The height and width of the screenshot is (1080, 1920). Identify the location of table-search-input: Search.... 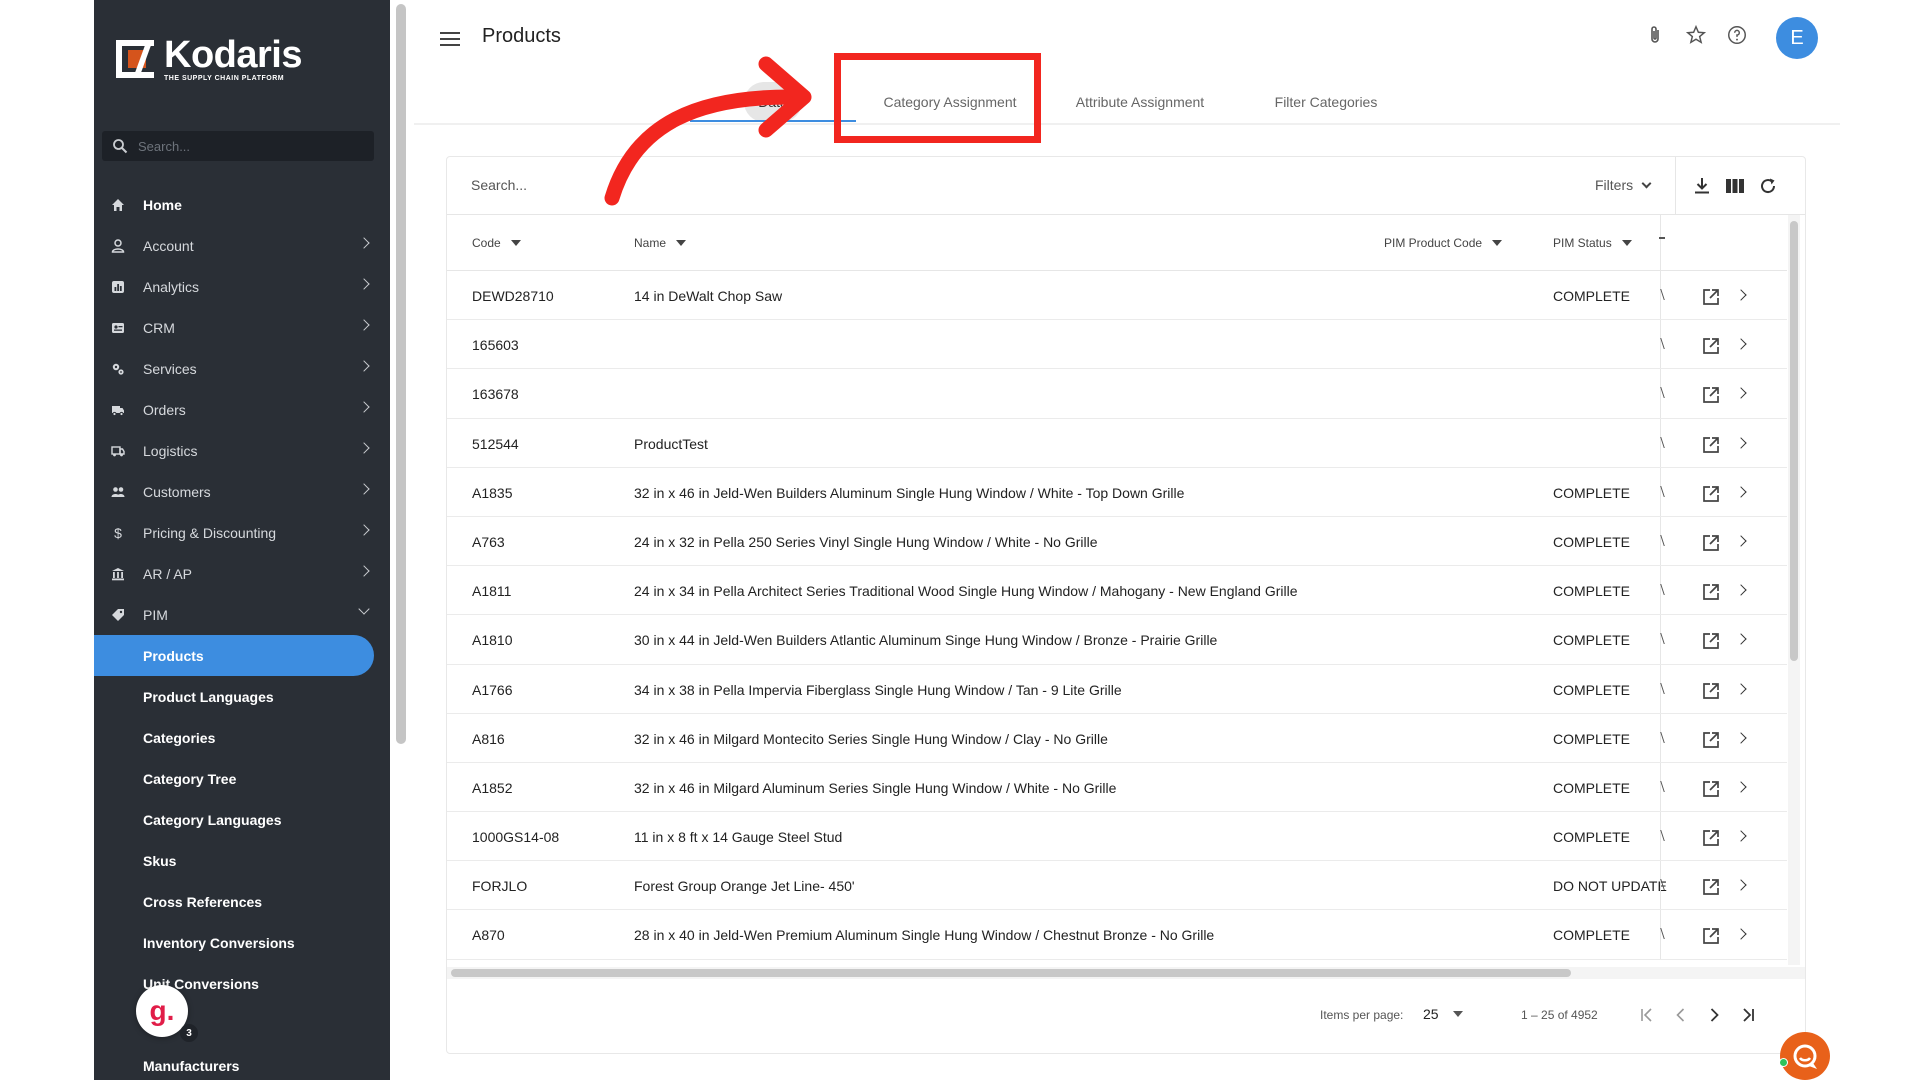
(499, 185).